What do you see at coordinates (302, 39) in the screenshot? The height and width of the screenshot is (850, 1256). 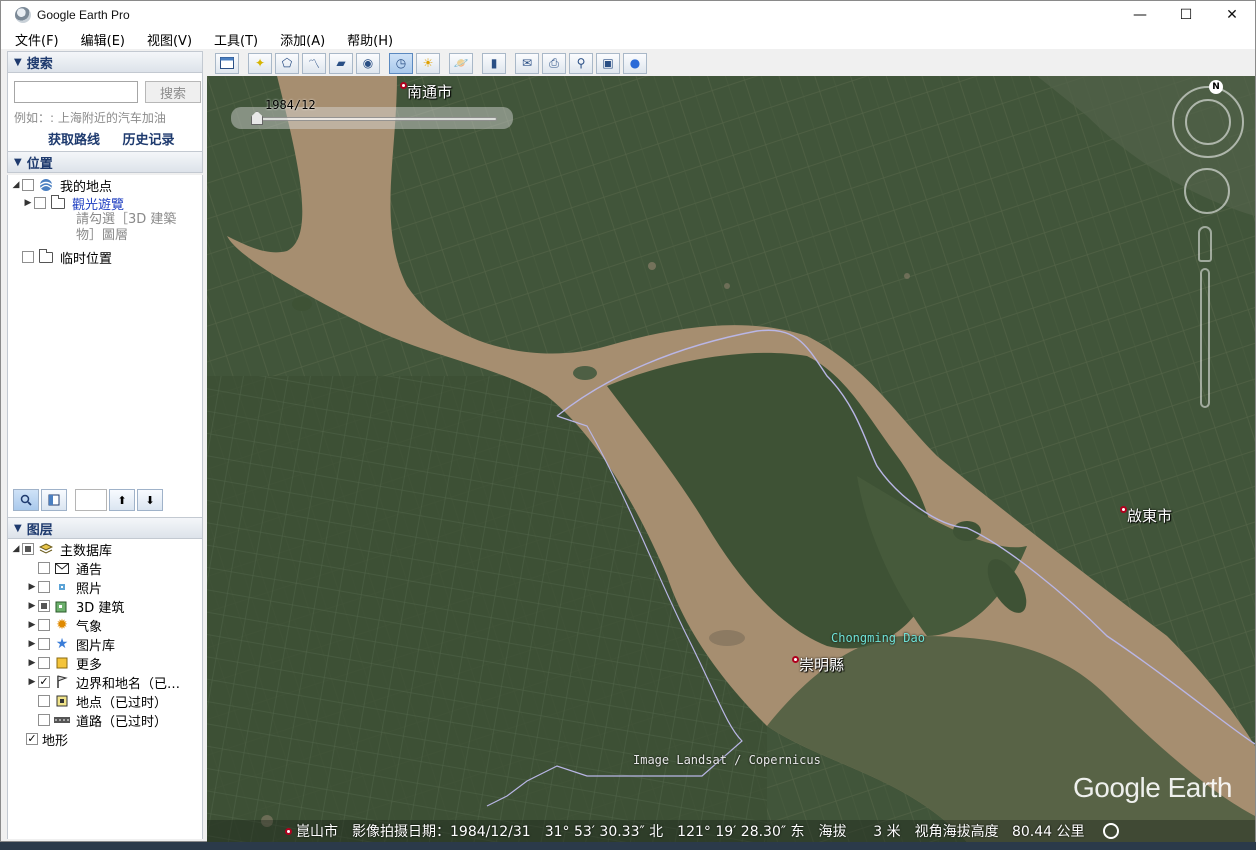 I see `menu-add: 添加(A)` at bounding box center [302, 39].